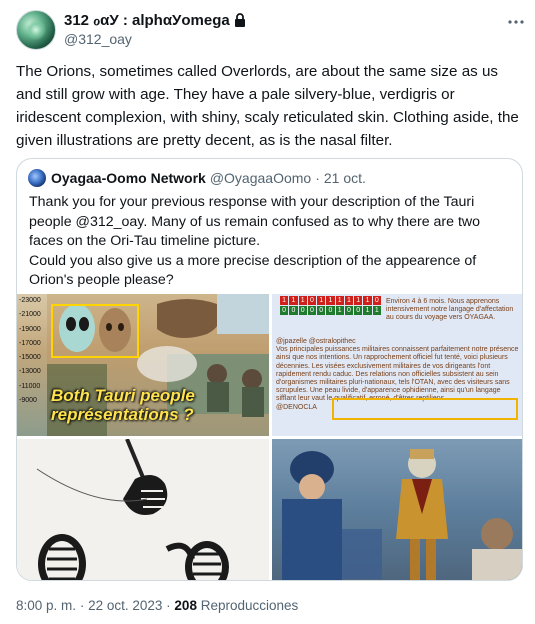  I want to click on quoted-author-handle: @OyagaaOomo, so click(260, 178).